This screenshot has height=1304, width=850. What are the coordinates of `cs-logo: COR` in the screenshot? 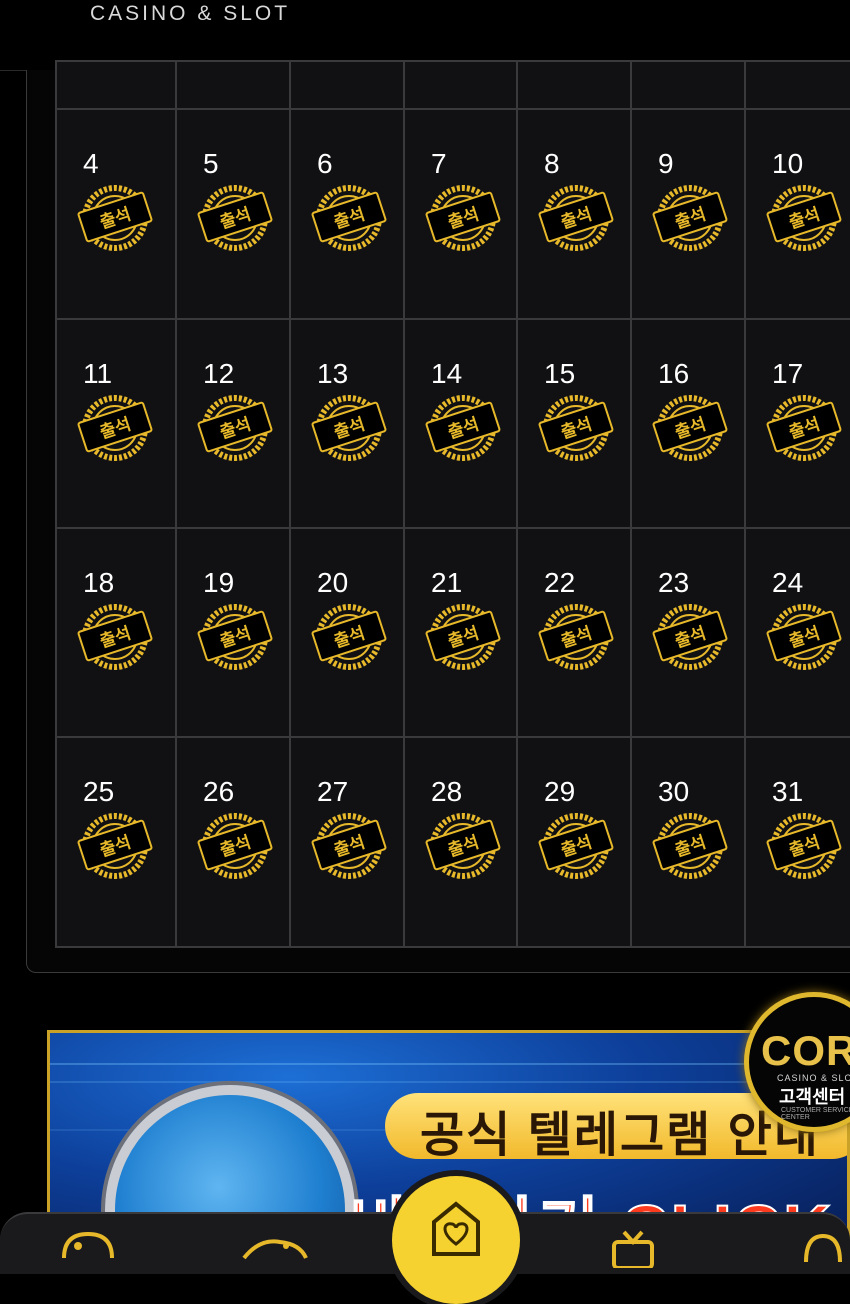 It's located at (805, 1050).